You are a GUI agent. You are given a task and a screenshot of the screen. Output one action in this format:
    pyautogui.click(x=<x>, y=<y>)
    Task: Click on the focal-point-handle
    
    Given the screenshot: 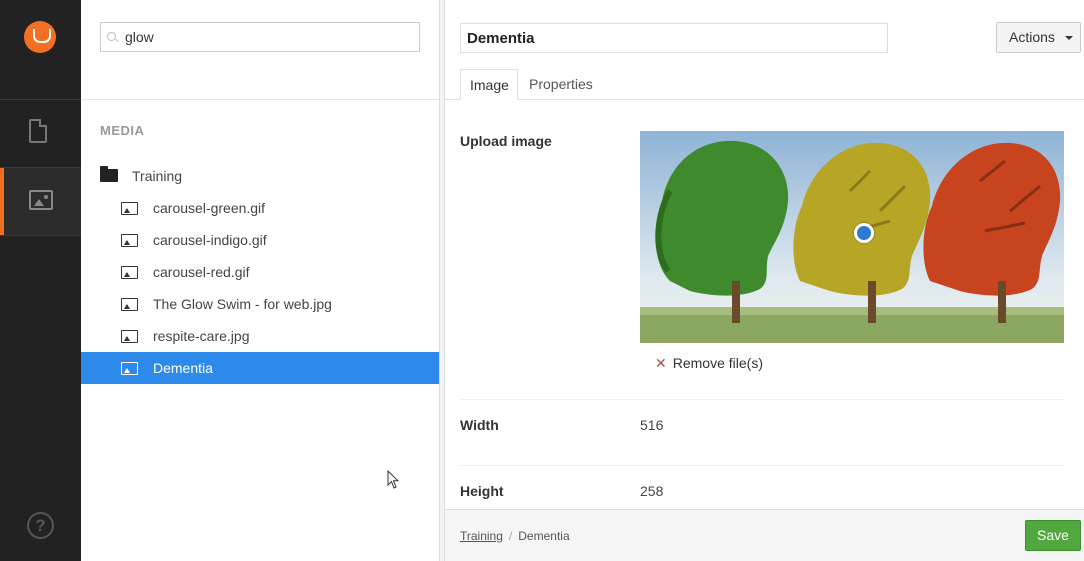 What is the action you would take?
    pyautogui.click(x=864, y=233)
    